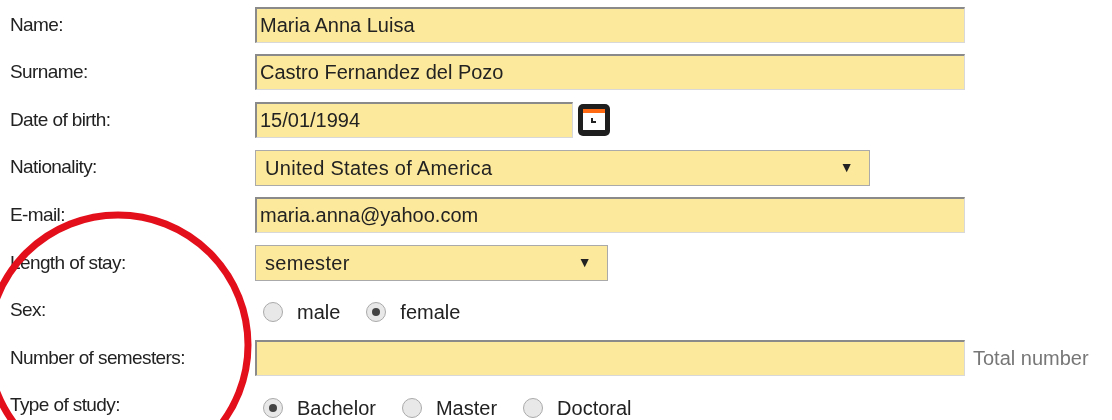 The image size is (1112, 420). What do you see at coordinates (594, 120) in the screenshot?
I see `calendar-icon` at bounding box center [594, 120].